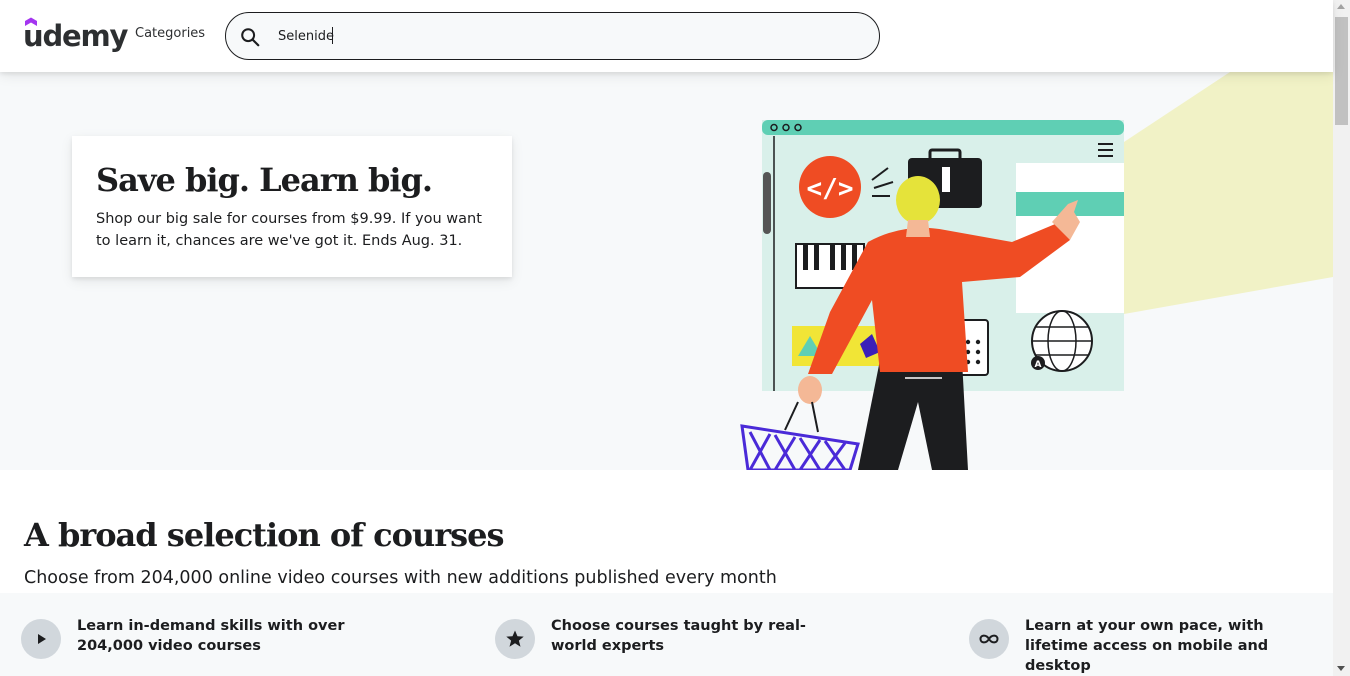 The image size is (1350, 676). I want to click on top-header: udemy Categories, so click(666, 36).